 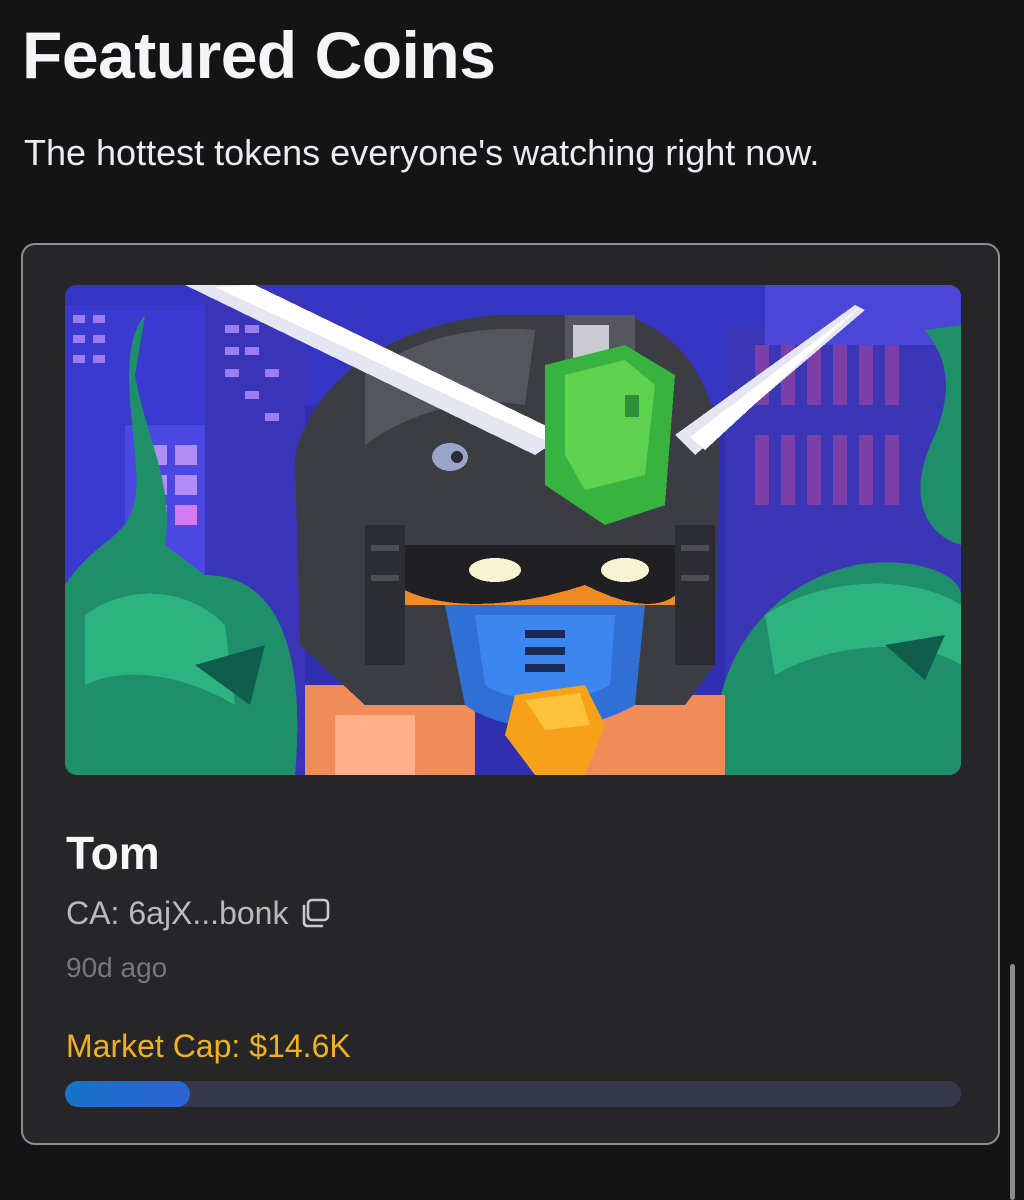 What do you see at coordinates (513, 1094) in the screenshot?
I see `bonding-progress-bar` at bounding box center [513, 1094].